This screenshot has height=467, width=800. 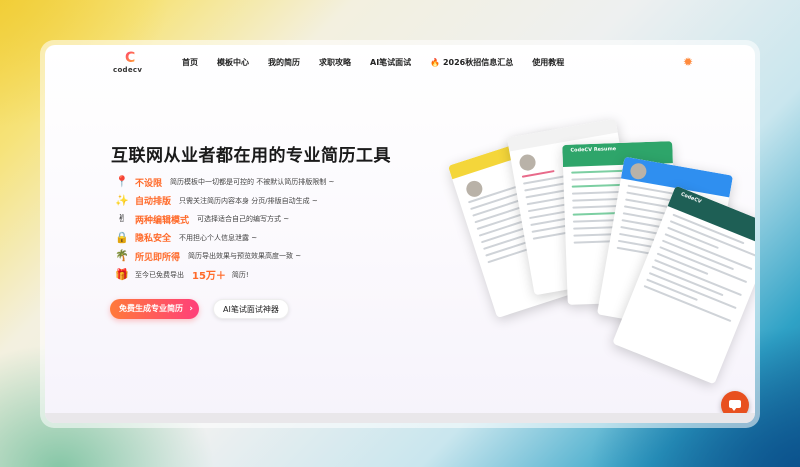 I want to click on feature-item: ✨ 自动排版 只需关注简历内容本身 分页/排版自动生成 ~, so click(x=224, y=201).